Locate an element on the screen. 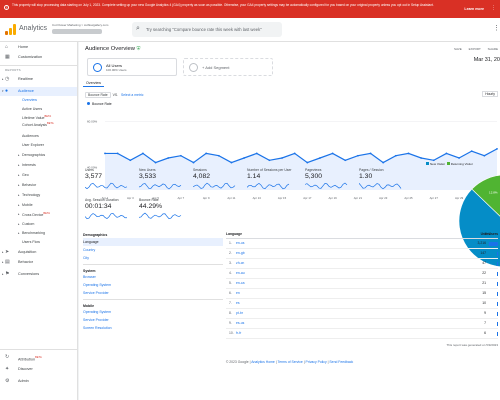  sidebar-sub-users-flow: Users Flow is located at coordinates (31, 242).